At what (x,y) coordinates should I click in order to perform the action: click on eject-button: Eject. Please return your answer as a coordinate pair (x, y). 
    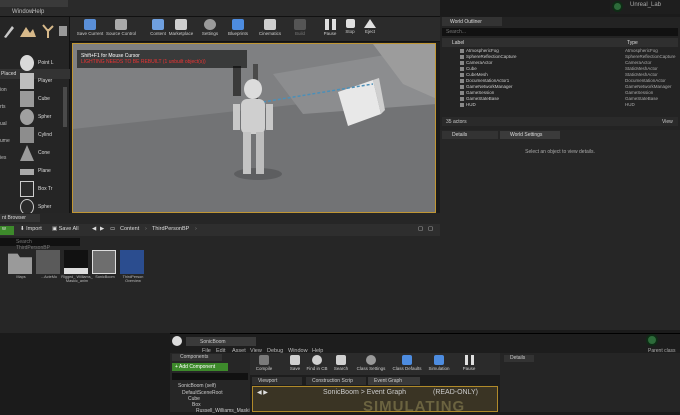
    Looking at the image, I should click on (370, 29).